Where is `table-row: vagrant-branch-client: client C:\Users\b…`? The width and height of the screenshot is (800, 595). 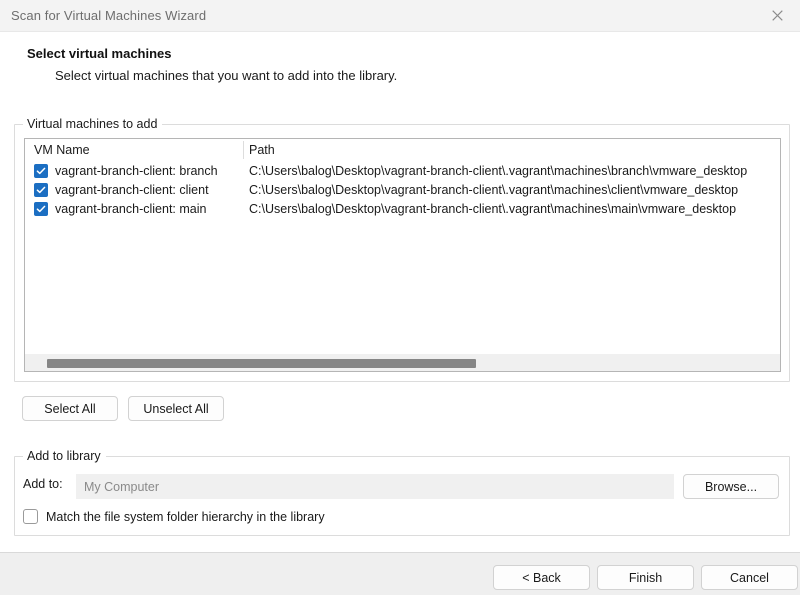
table-row: vagrant-branch-client: client C:\Users\b… is located at coordinates (402, 189).